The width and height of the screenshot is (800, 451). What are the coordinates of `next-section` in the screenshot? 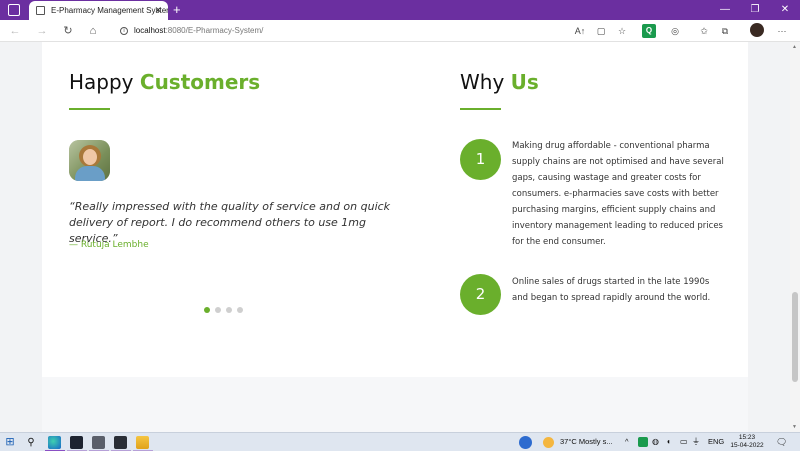 It's located at (395, 404).